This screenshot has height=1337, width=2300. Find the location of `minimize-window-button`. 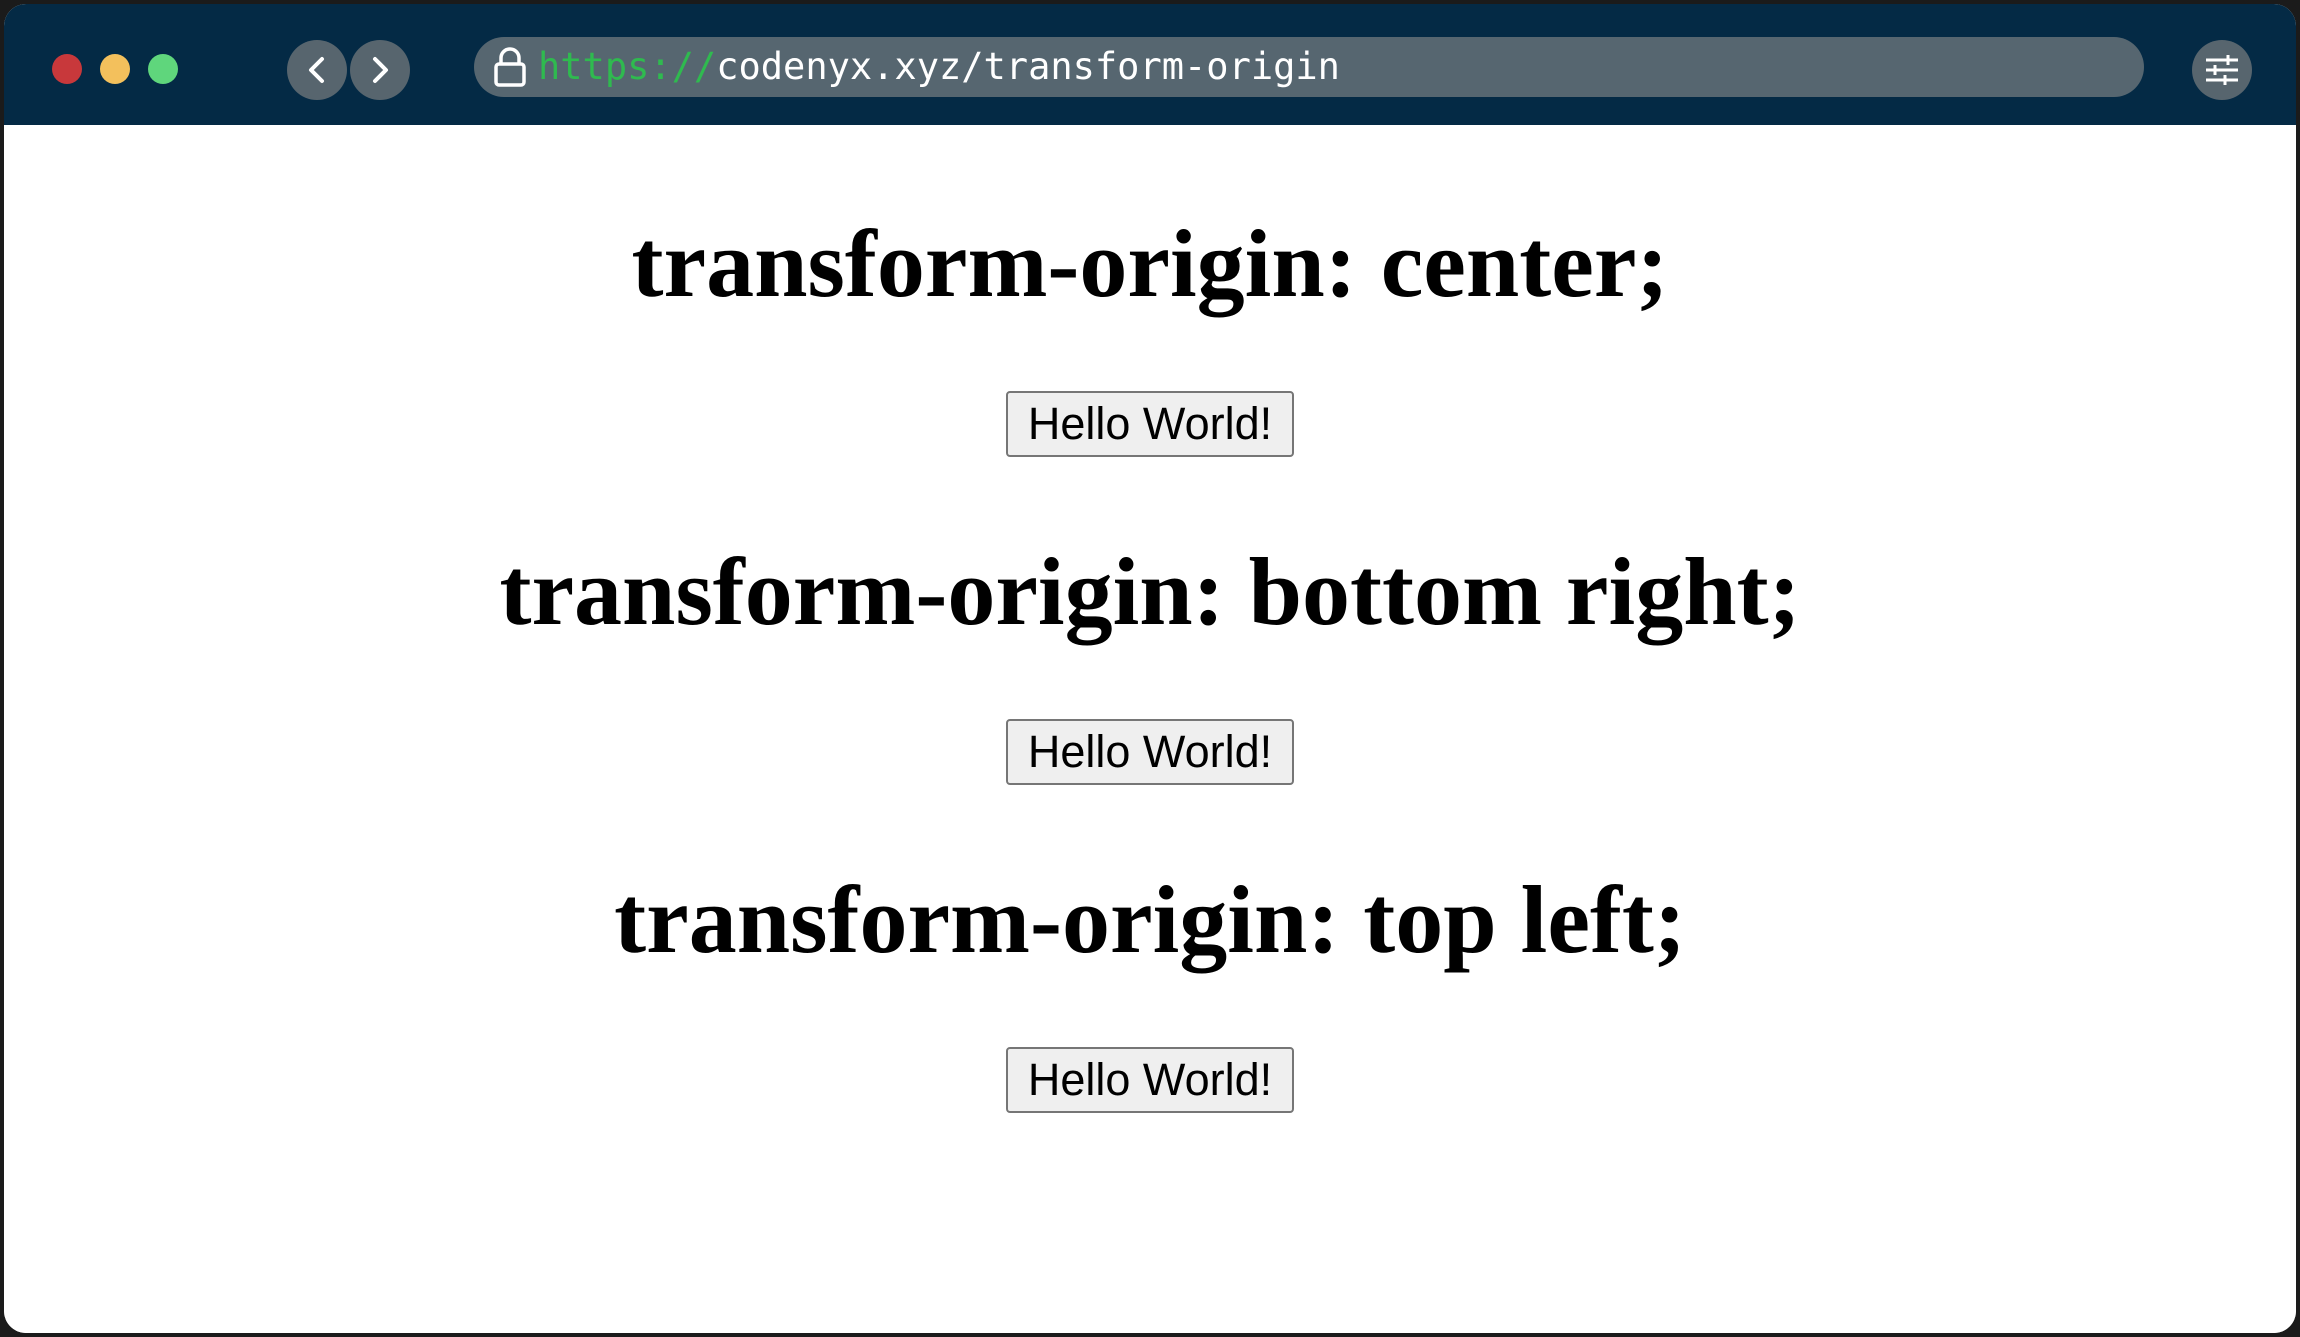

minimize-window-button is located at coordinates (115, 69).